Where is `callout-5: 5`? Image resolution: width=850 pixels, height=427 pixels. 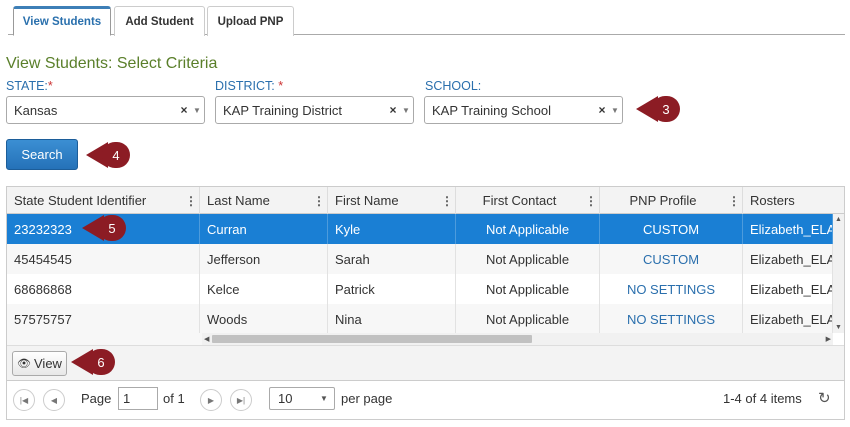
callout-5: 5 is located at coordinates (104, 228).